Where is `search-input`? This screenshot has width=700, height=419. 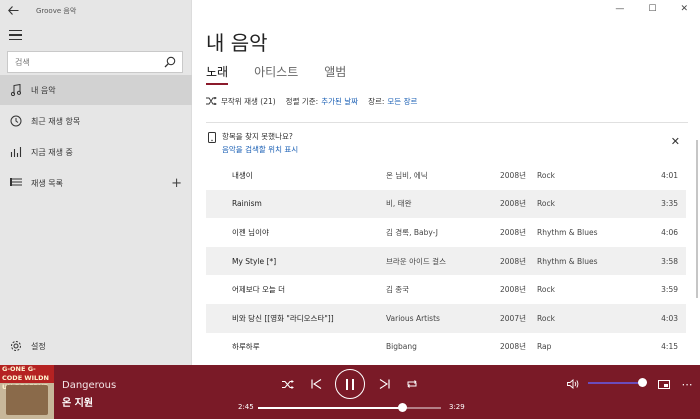 search-input is located at coordinates (85, 62).